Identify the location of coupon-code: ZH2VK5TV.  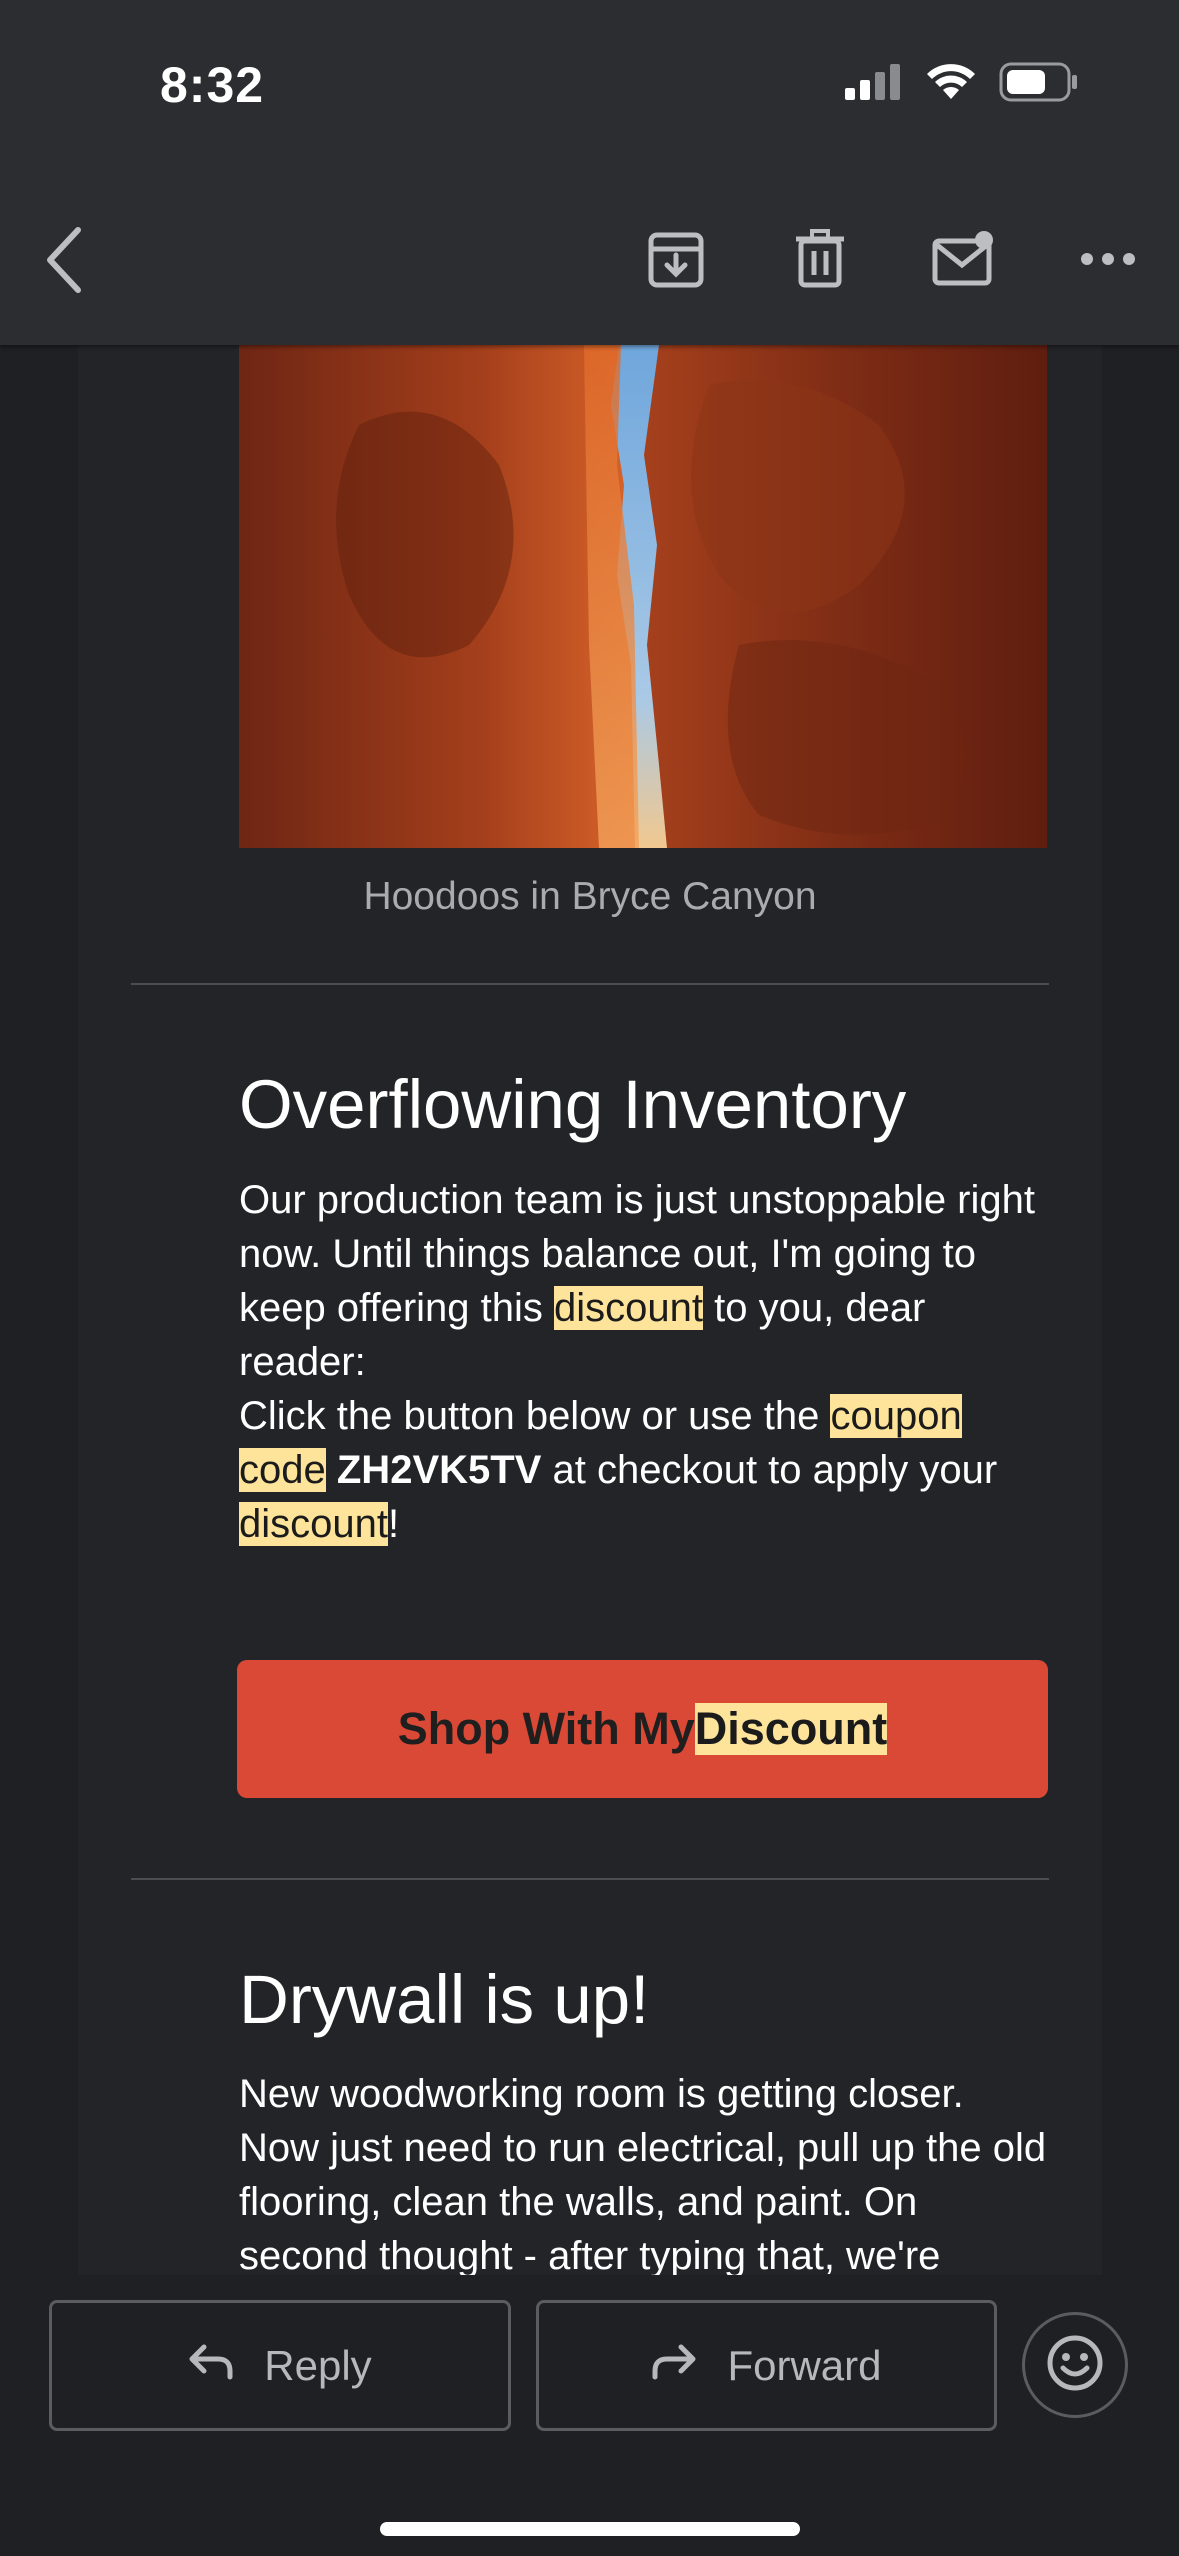
(439, 1470).